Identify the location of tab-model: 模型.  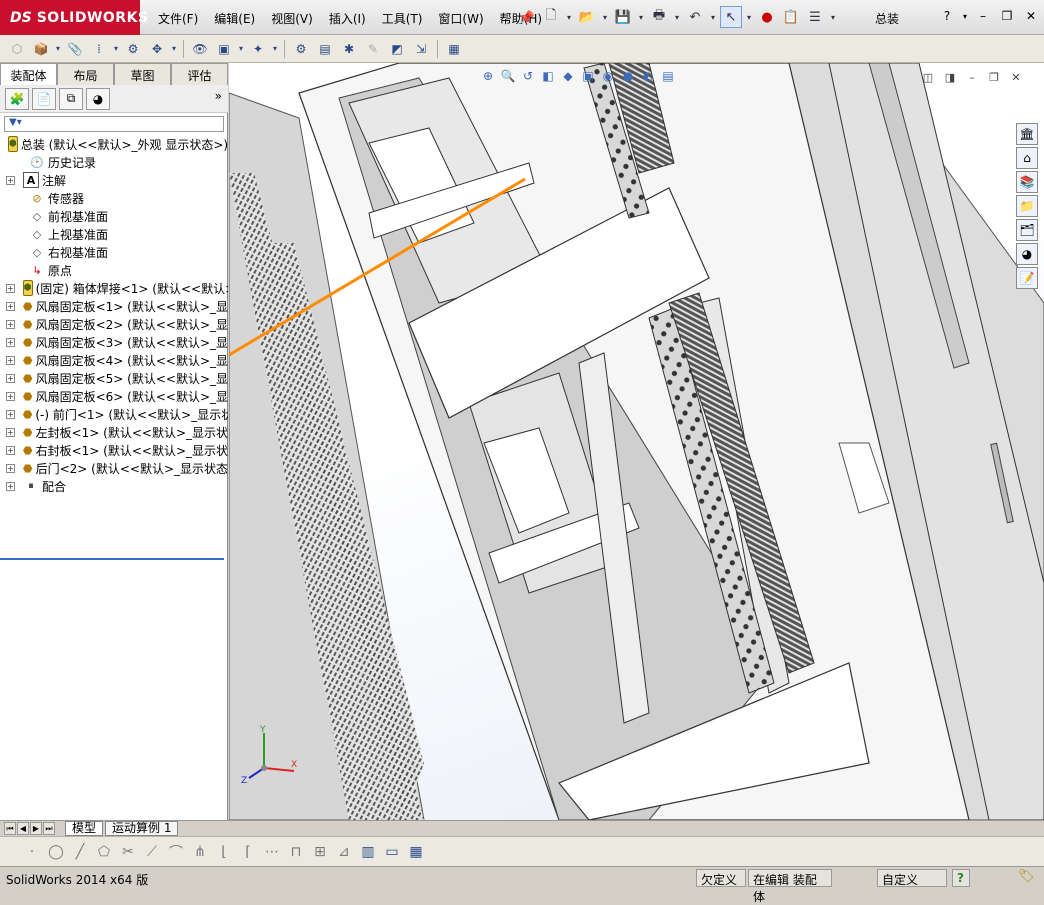
(84, 828).